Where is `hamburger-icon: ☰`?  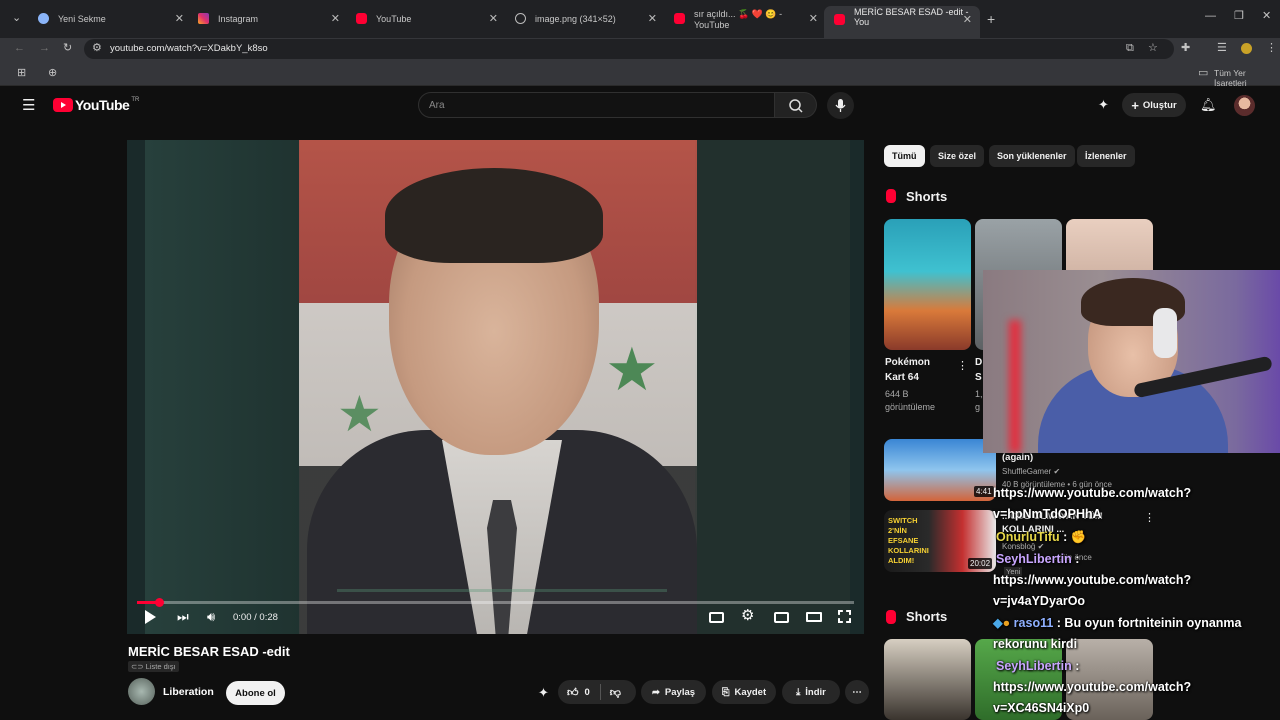
hamburger-icon: ☰ is located at coordinates (28, 105).